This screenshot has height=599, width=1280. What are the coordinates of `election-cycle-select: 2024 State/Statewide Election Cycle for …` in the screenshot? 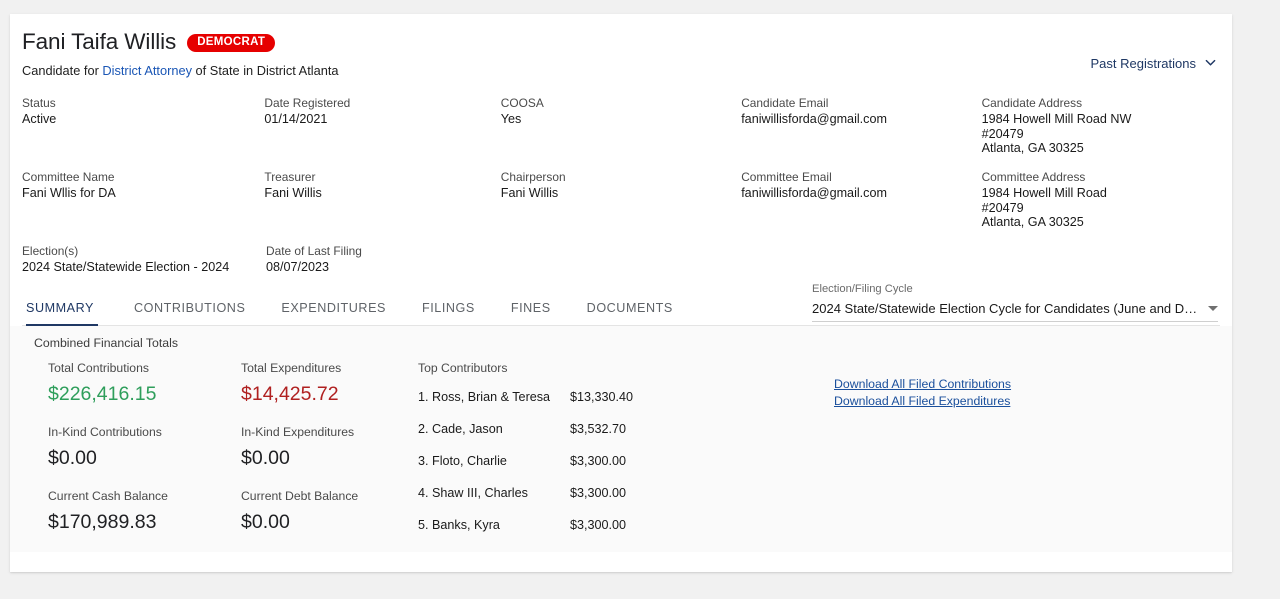 It's located at (1015, 311).